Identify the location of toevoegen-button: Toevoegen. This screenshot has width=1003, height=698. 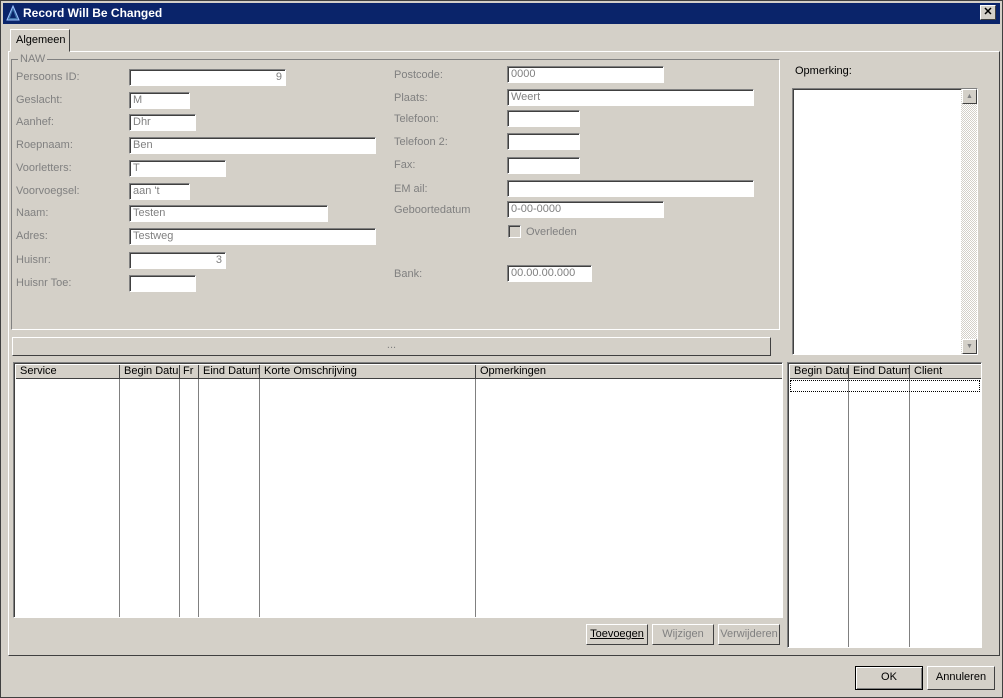
(617, 634).